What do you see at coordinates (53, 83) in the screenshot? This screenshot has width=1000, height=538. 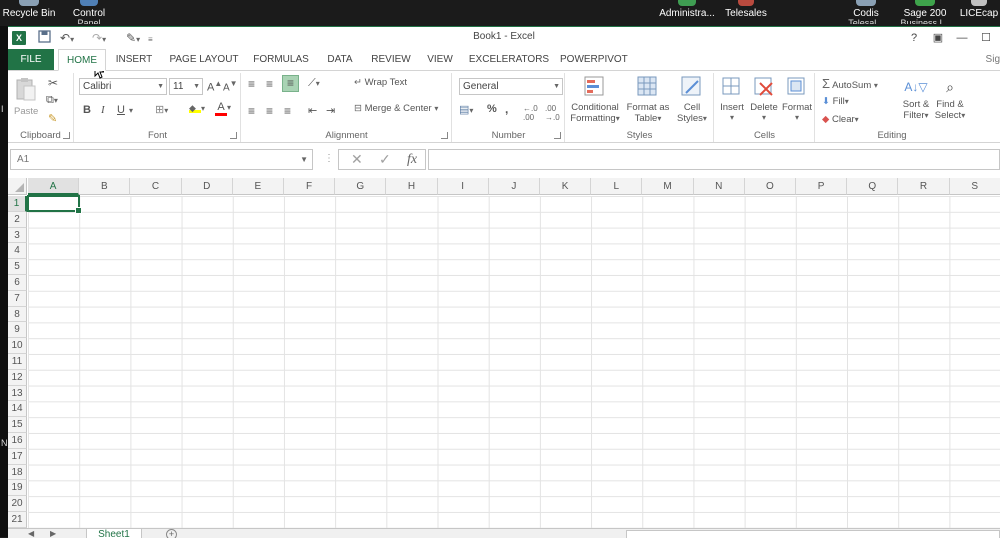 I see `cut-icon: ✂` at bounding box center [53, 83].